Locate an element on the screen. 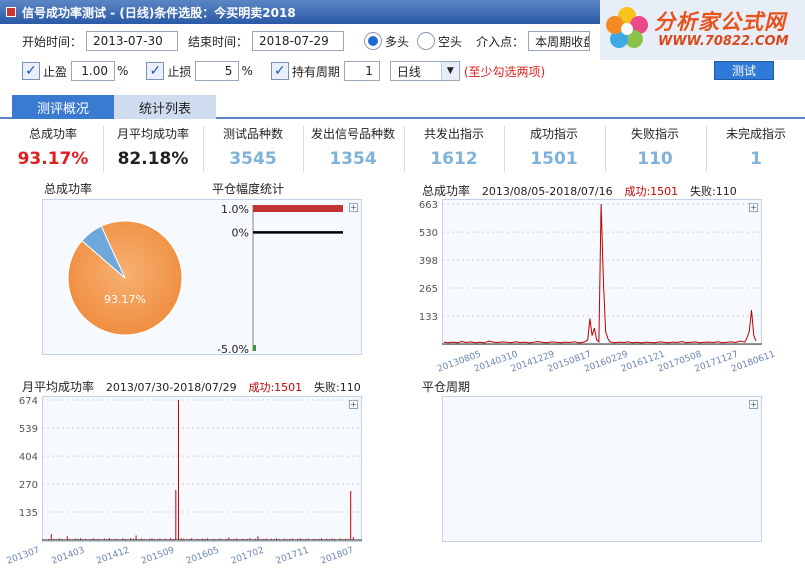 The width and height of the screenshot is (805, 575). tick-label: 0% is located at coordinates (240, 232).